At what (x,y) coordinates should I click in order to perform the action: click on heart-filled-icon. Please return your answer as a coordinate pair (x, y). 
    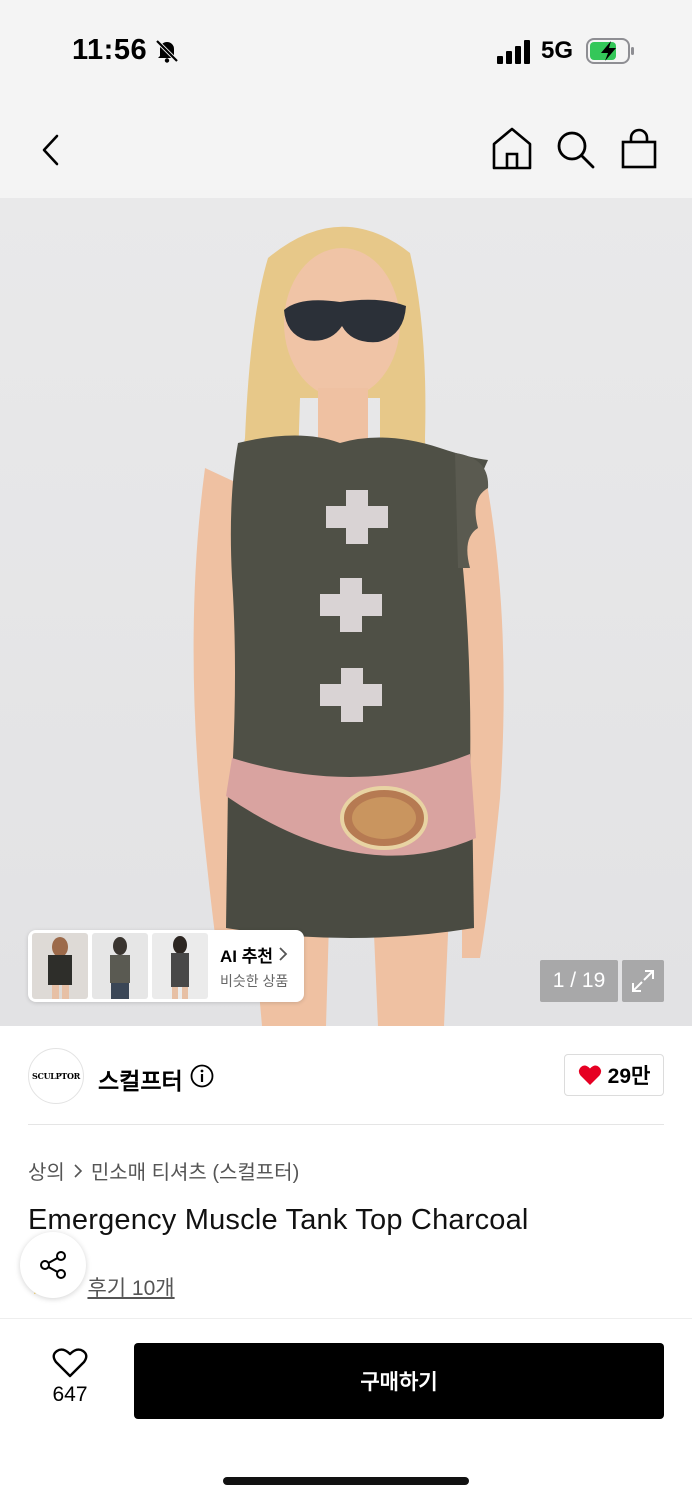
    Looking at the image, I should click on (589, 1075).